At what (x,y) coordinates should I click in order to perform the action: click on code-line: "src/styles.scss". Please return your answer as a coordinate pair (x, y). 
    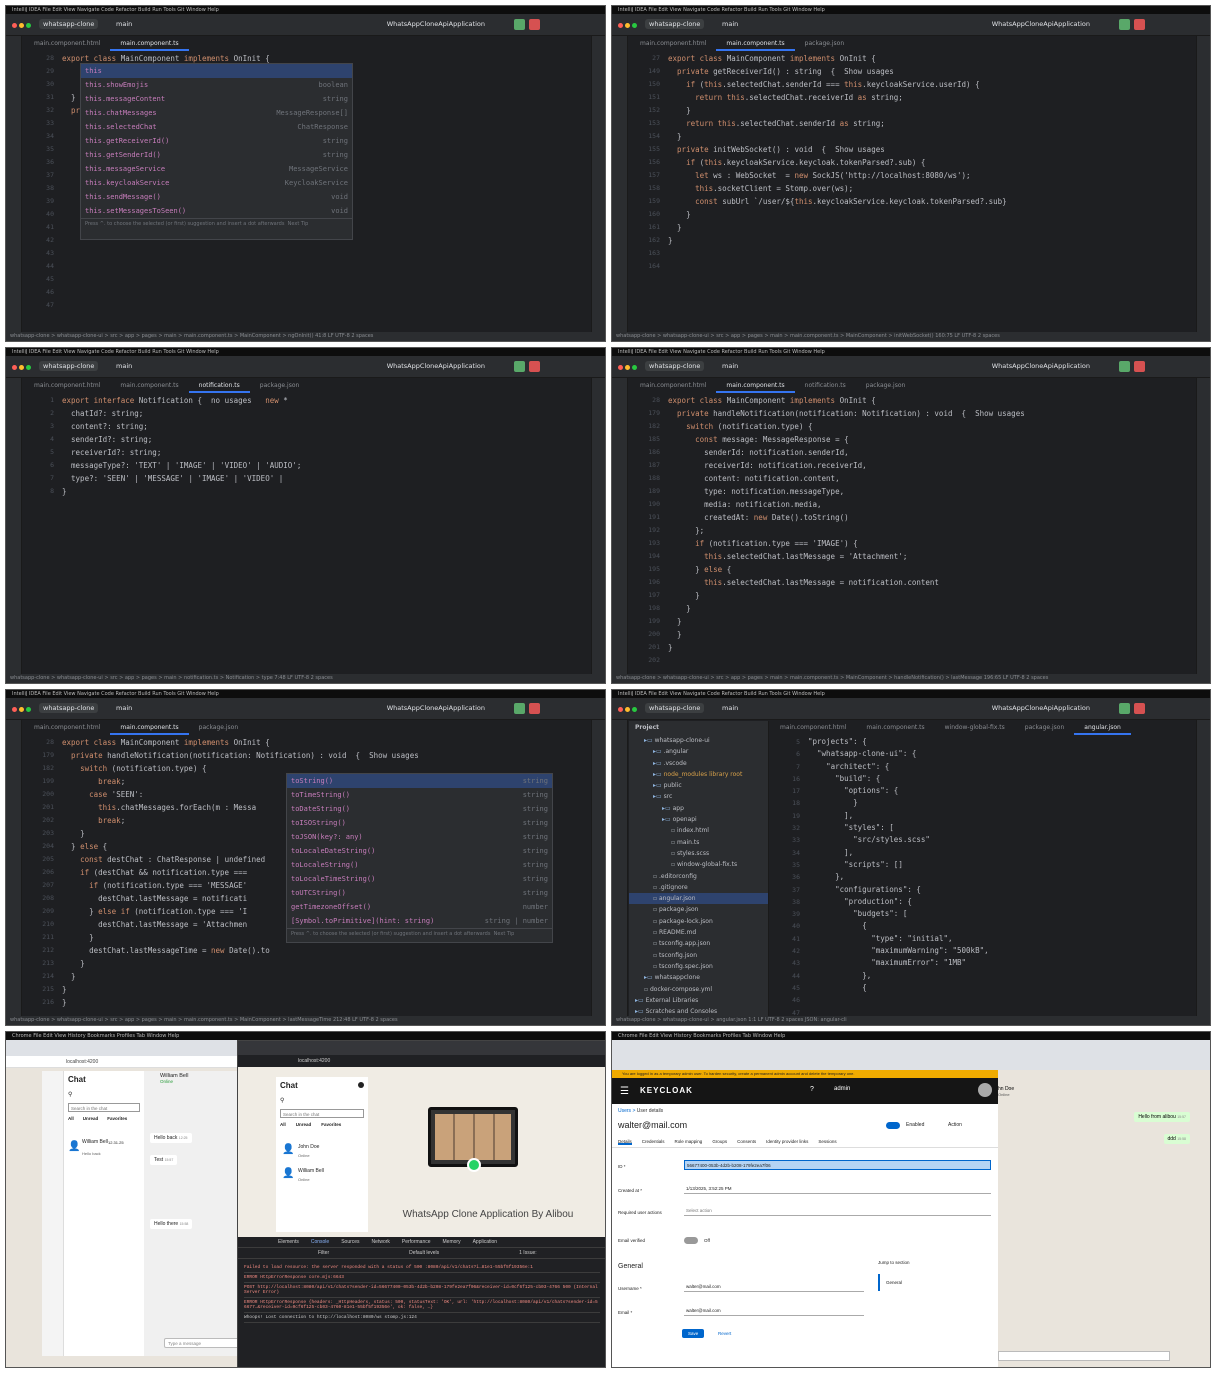
    Looking at the image, I should click on (1000, 840).